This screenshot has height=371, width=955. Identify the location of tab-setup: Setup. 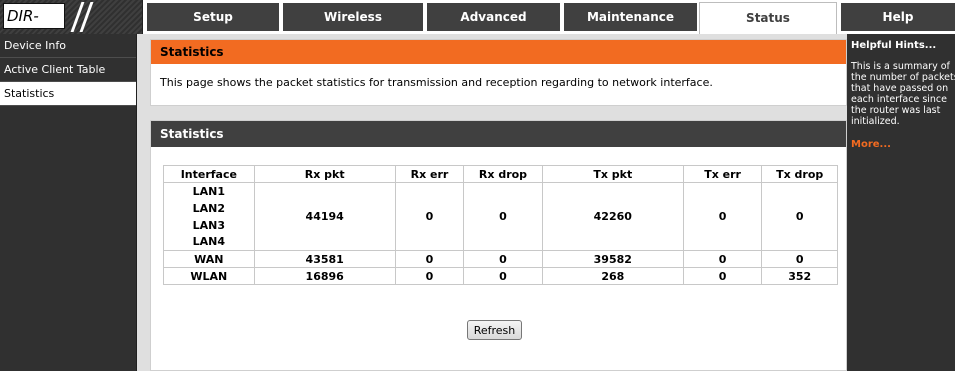
(213, 17).